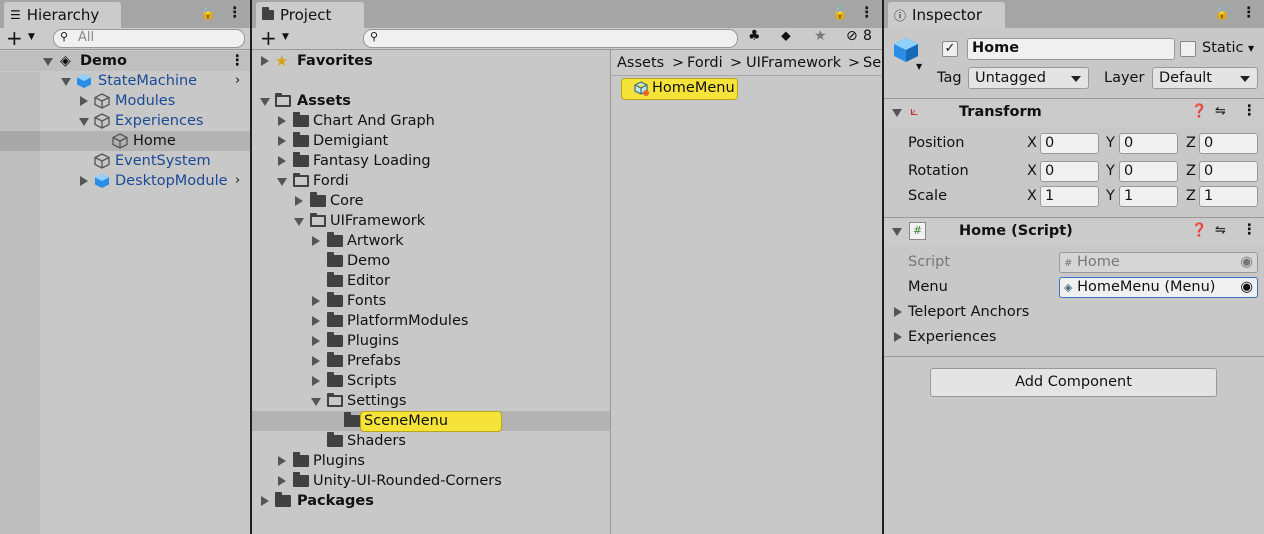 The image size is (1264, 534). What do you see at coordinates (431, 201) in the screenshot?
I see `tree-item: Core` at bounding box center [431, 201].